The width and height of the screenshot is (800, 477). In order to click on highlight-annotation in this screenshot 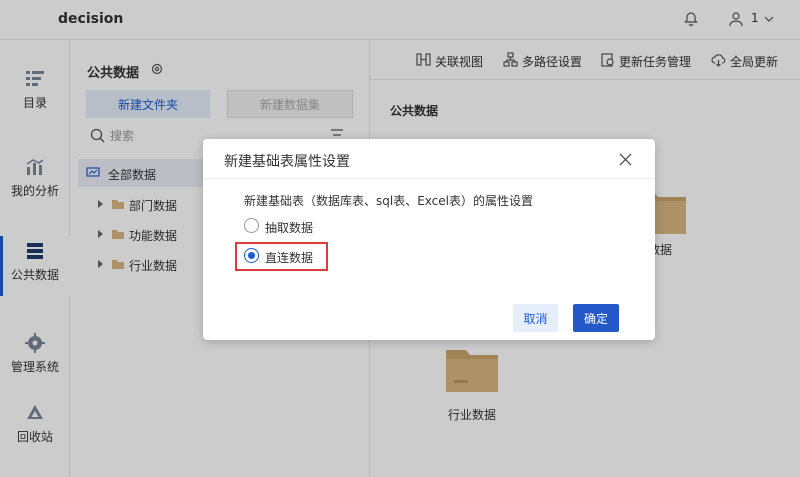, I will do `click(281, 256)`.